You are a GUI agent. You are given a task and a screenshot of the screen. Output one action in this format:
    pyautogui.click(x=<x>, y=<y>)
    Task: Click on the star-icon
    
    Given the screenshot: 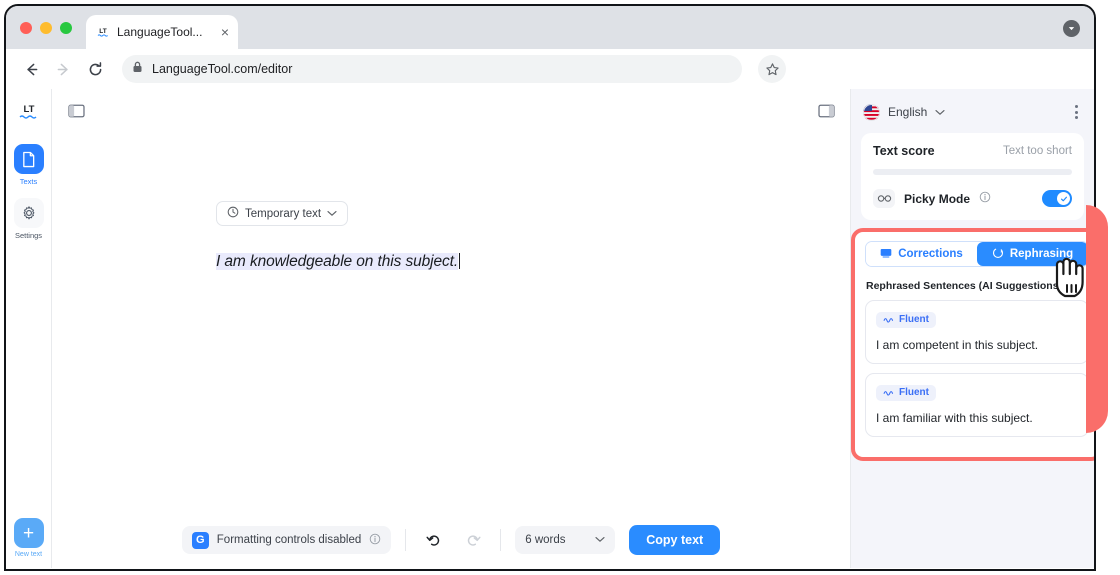 What is the action you would take?
    pyautogui.click(x=772, y=68)
    